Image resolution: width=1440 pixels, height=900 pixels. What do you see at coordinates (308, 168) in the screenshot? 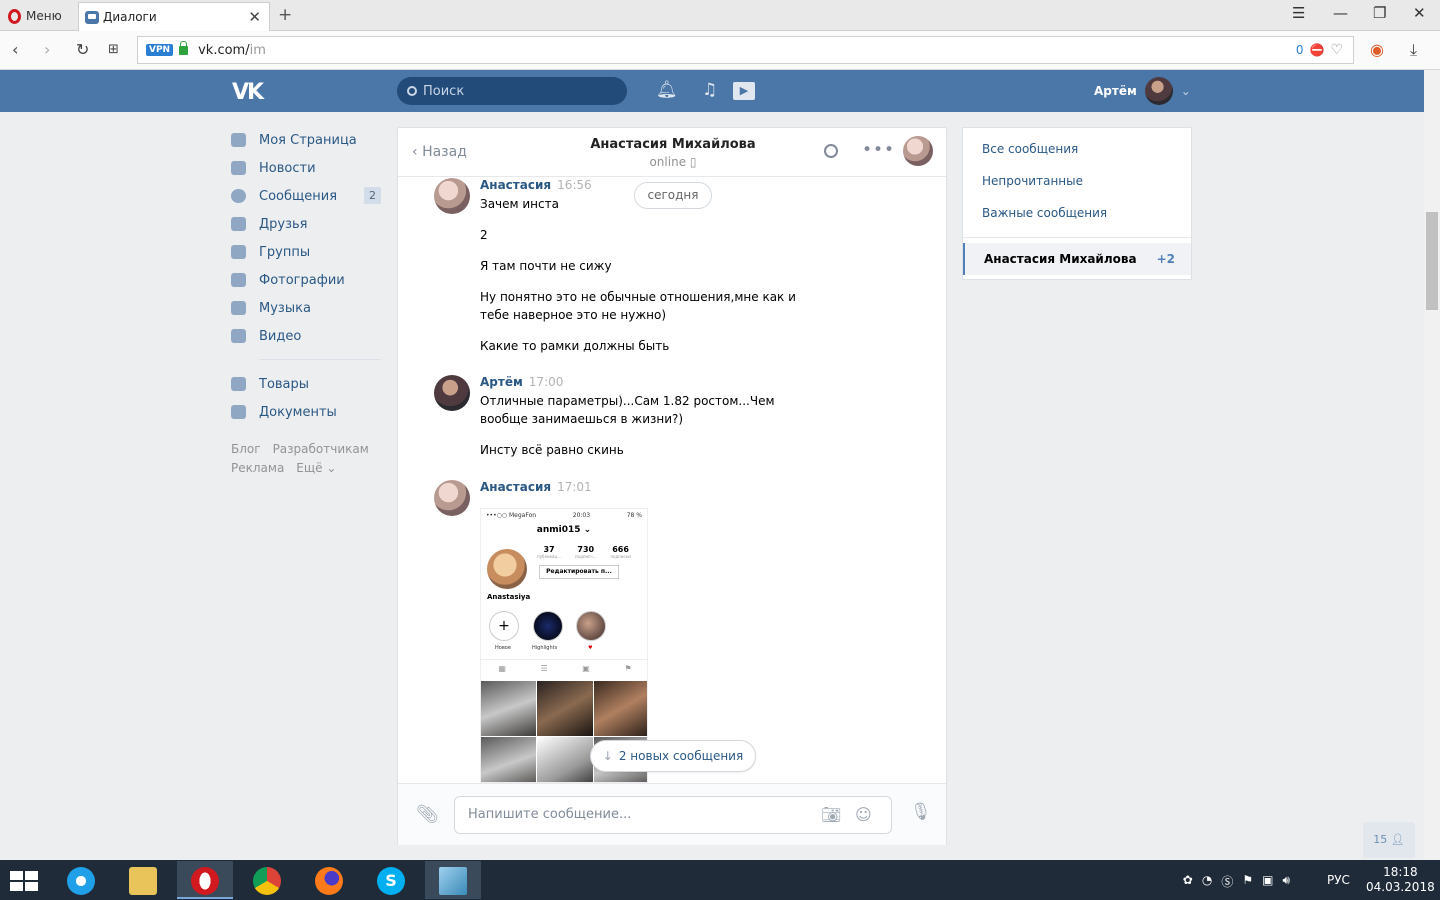
I see `sidebar-item-news: Новости` at bounding box center [308, 168].